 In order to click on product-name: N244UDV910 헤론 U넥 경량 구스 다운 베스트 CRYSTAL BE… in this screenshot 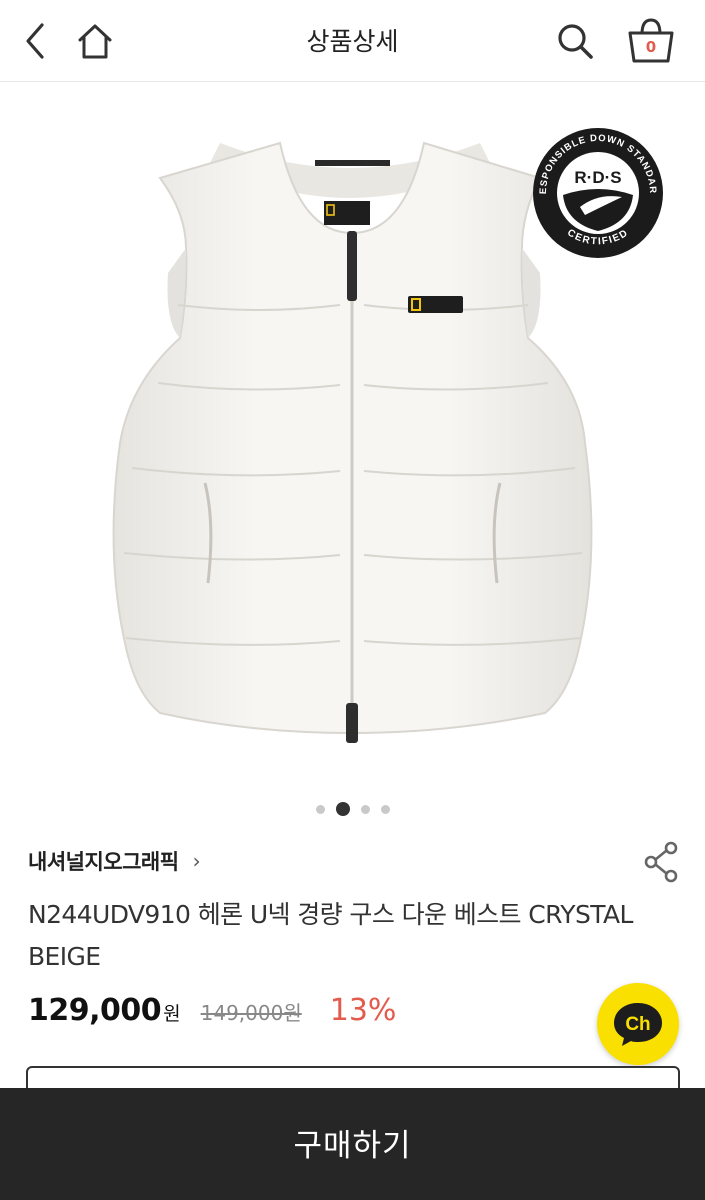, I will do `click(330, 935)`.